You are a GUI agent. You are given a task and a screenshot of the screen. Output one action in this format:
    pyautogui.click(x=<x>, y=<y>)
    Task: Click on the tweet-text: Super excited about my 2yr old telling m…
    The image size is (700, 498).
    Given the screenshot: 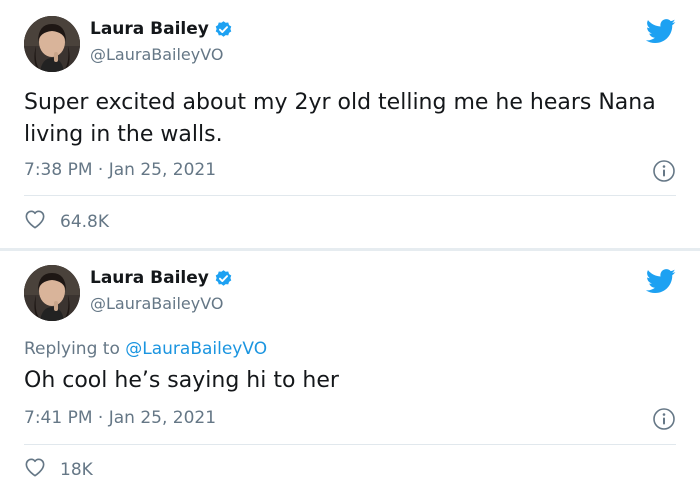 What is the action you would take?
    pyautogui.click(x=340, y=118)
    